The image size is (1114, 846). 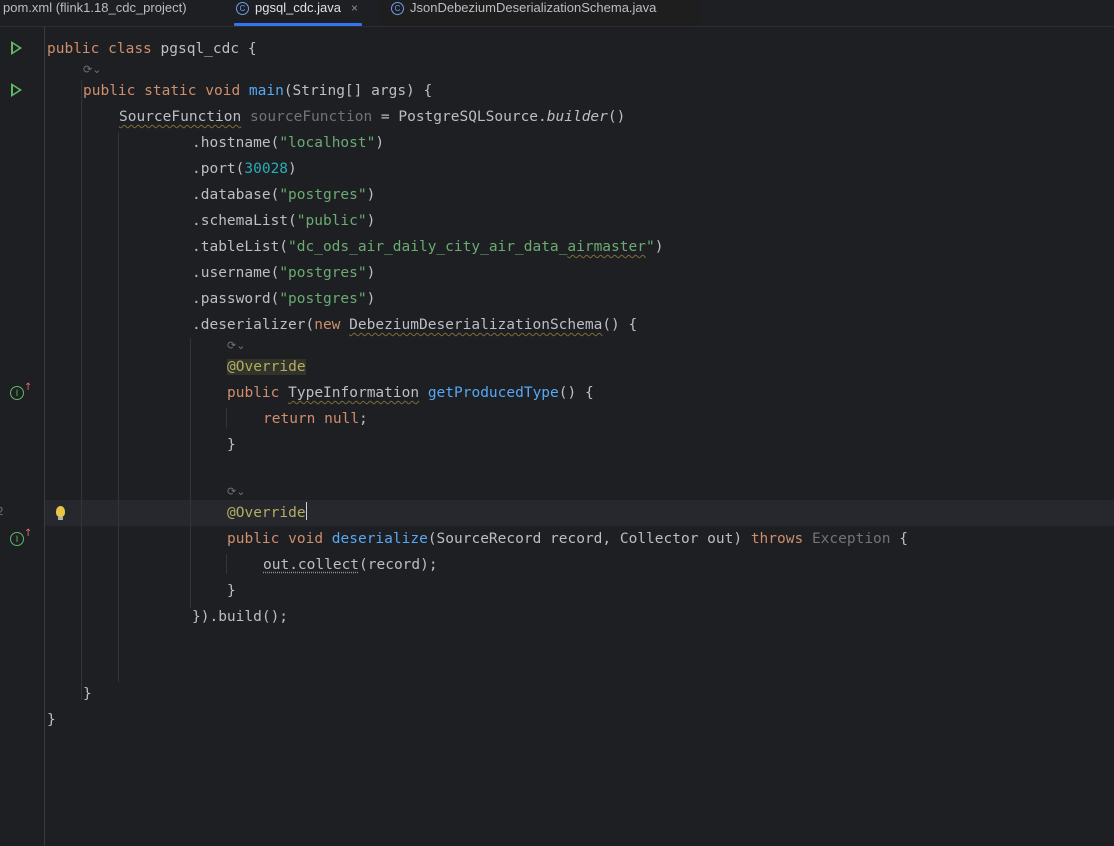 I want to click on string-literal: "public", so click(x=331, y=221).